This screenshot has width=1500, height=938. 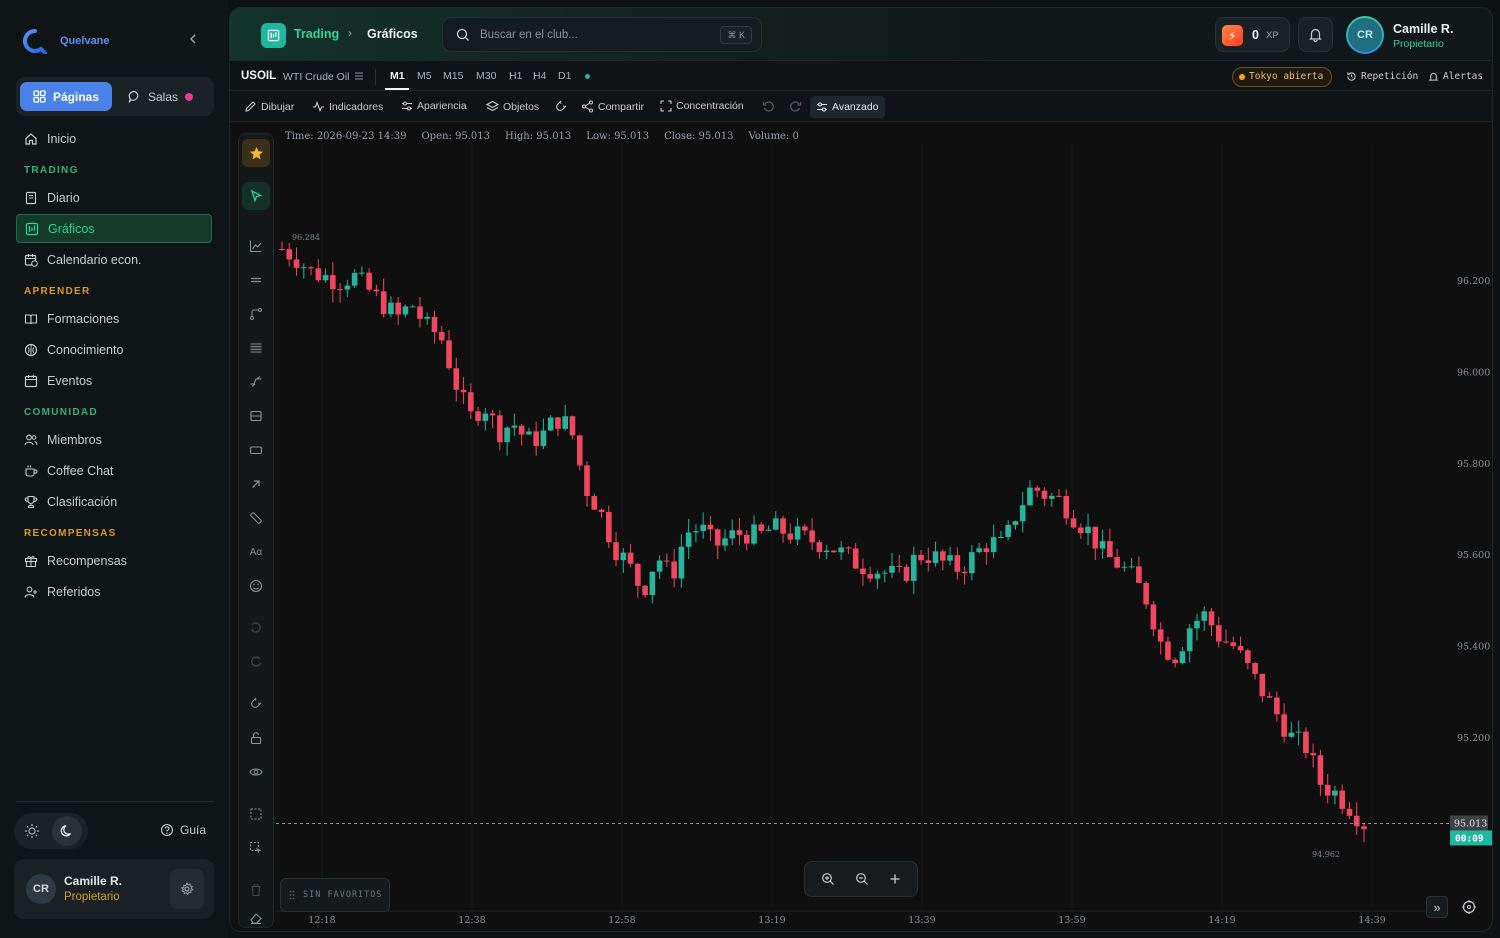 I want to click on theme-toggle, so click(x=51, y=831).